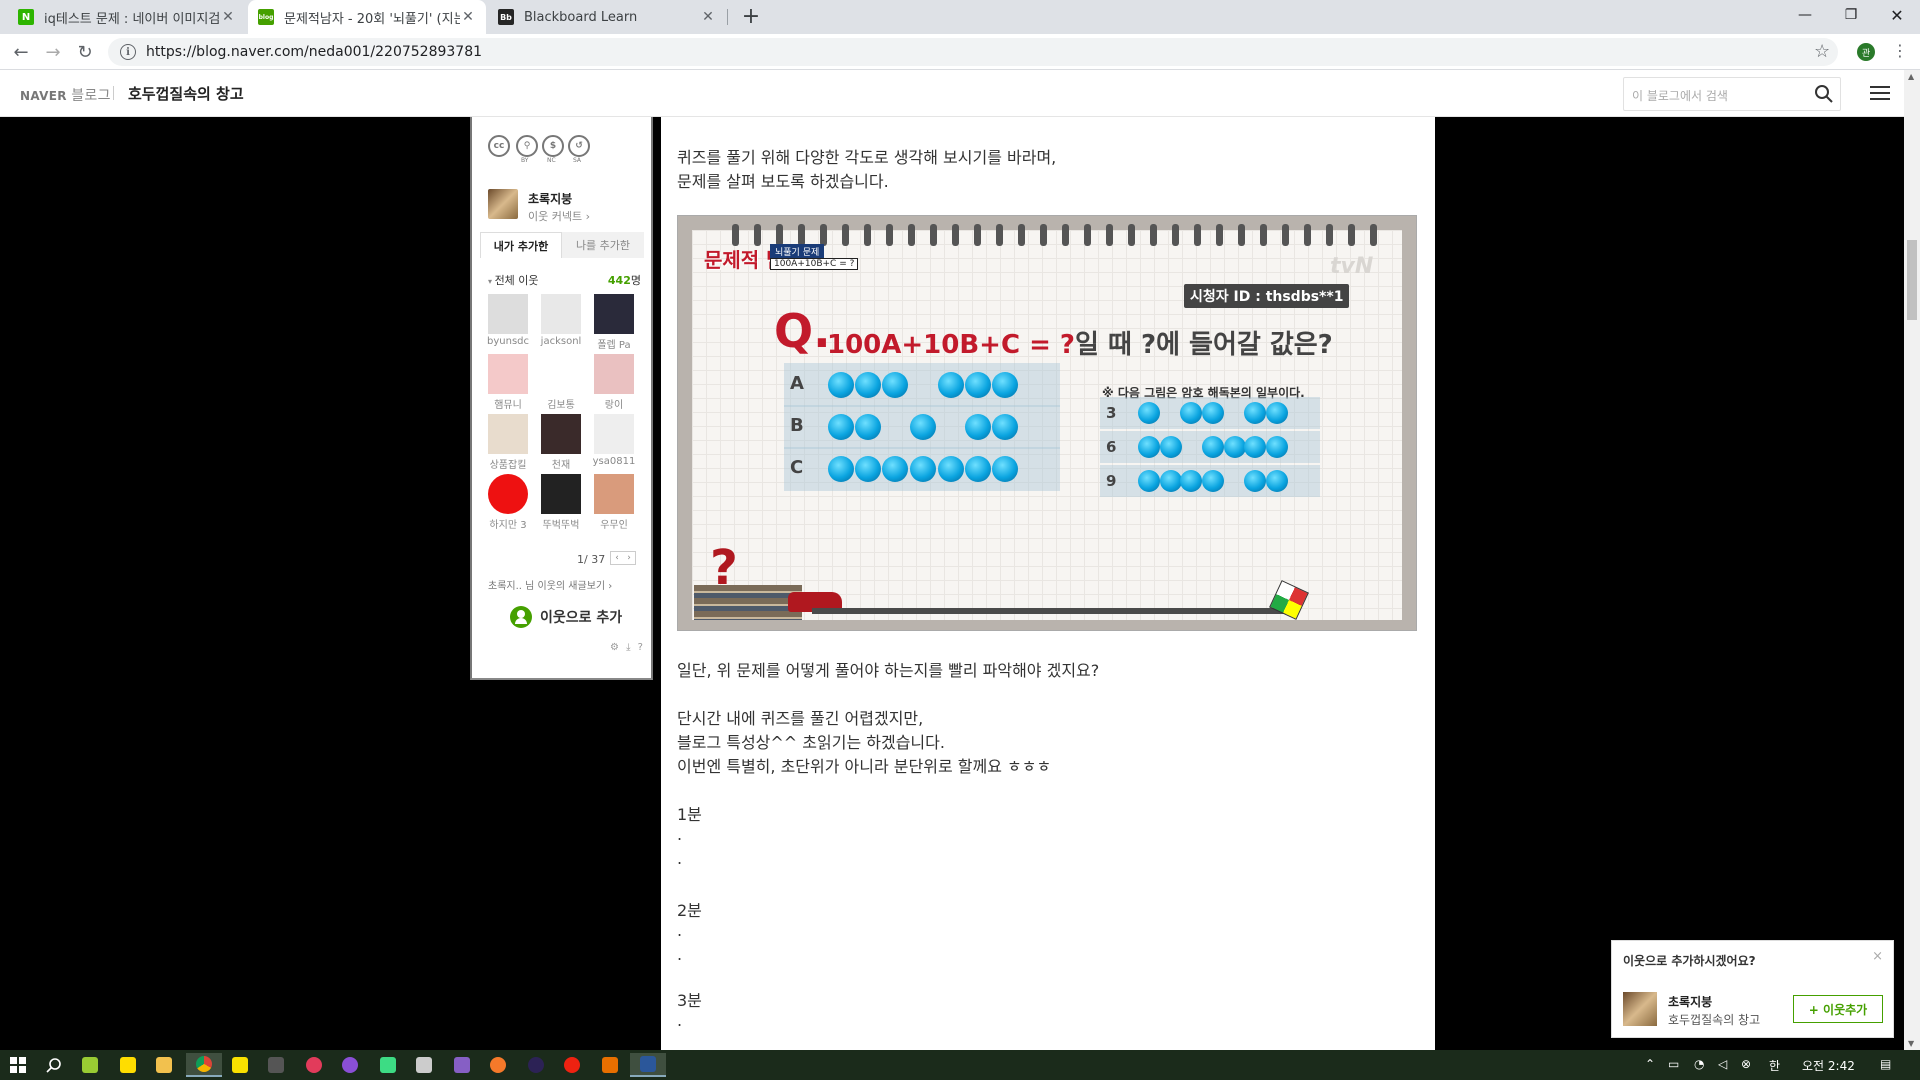 The height and width of the screenshot is (1080, 1920). Describe the element at coordinates (614, 523) in the screenshot. I see `neighbor-name: 우무인` at that location.